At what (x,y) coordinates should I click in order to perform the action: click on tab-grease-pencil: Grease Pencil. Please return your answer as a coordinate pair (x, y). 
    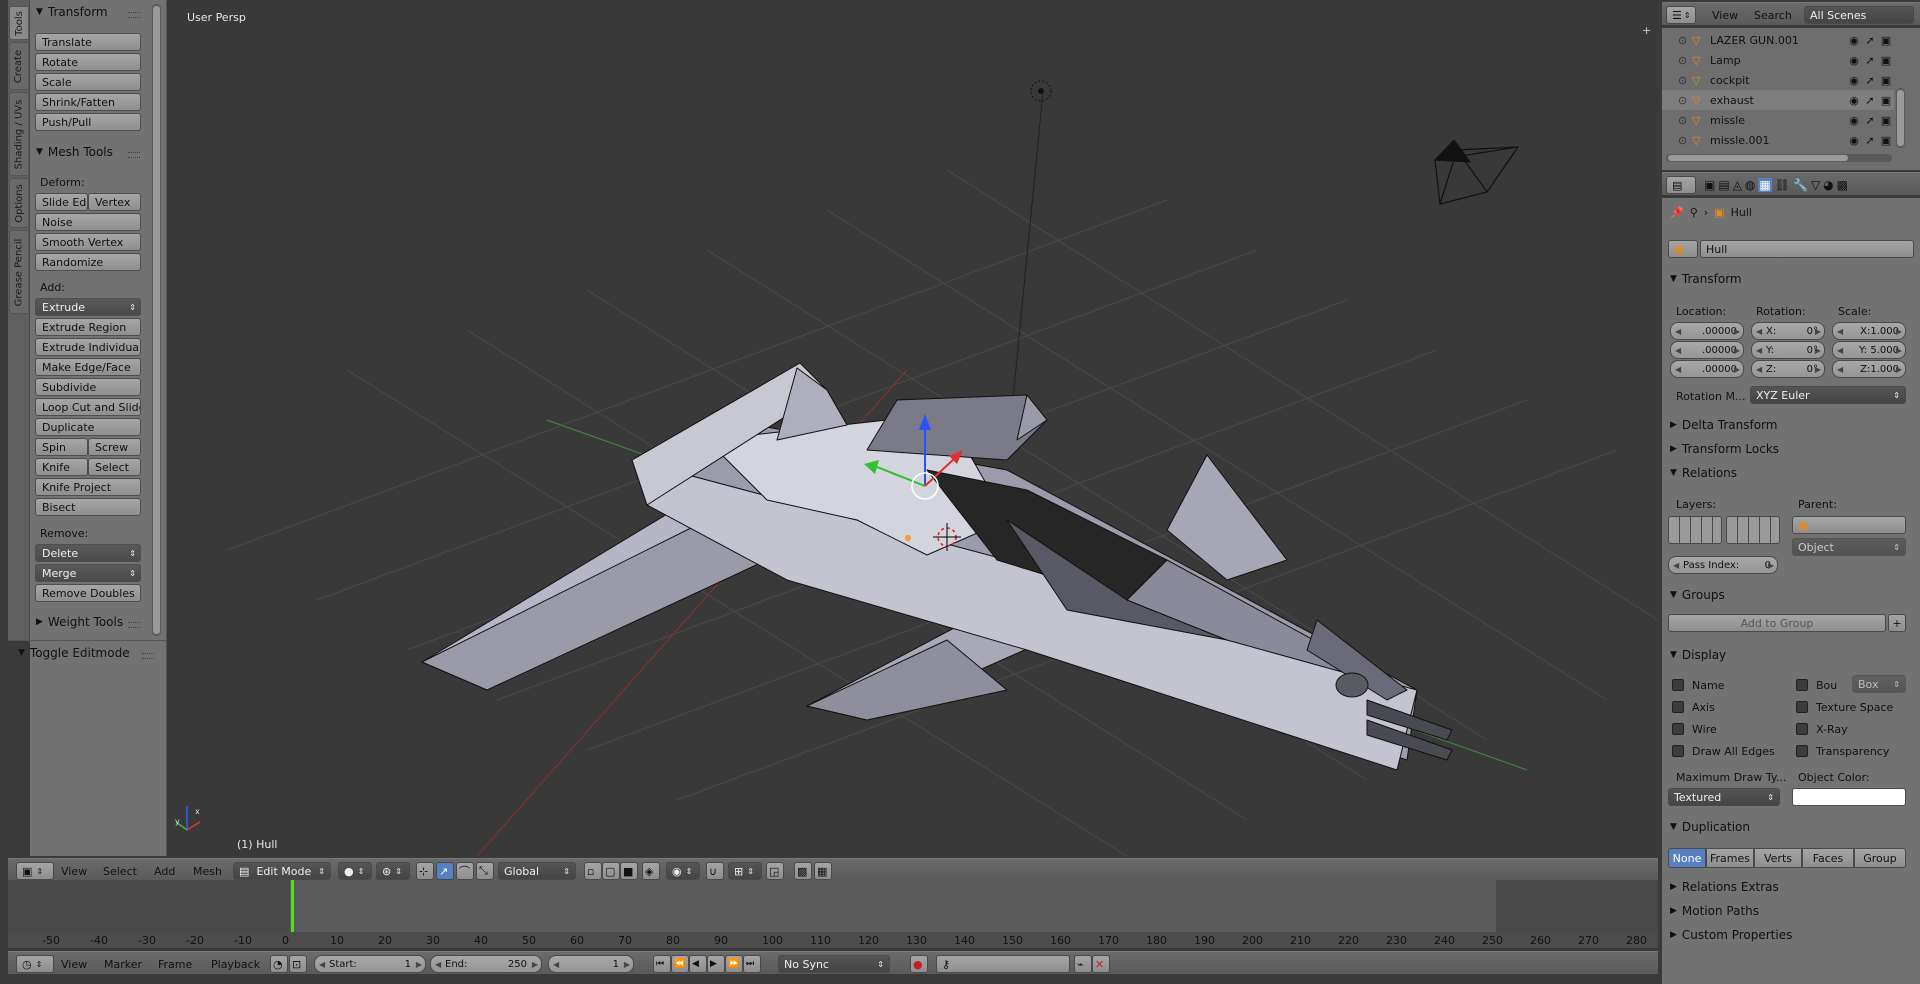
    Looking at the image, I should click on (19, 272).